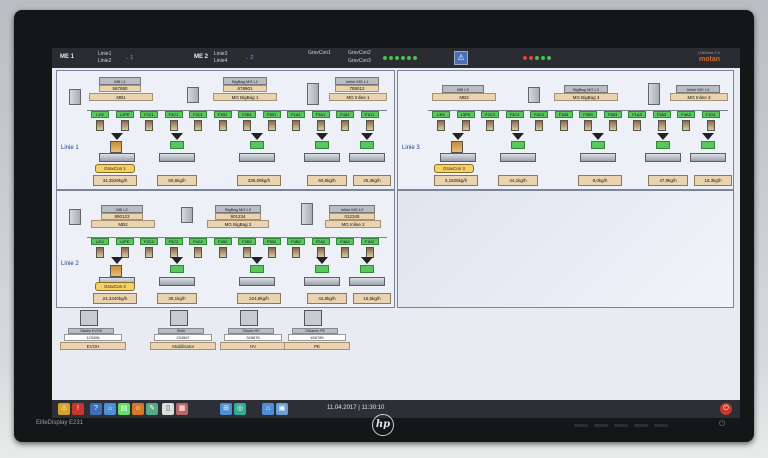 The width and height of the screenshot is (768, 458). Describe the element at coordinates (612, 114) in the screenshot. I see `dosing-unit-tag: F3B3` at that location.